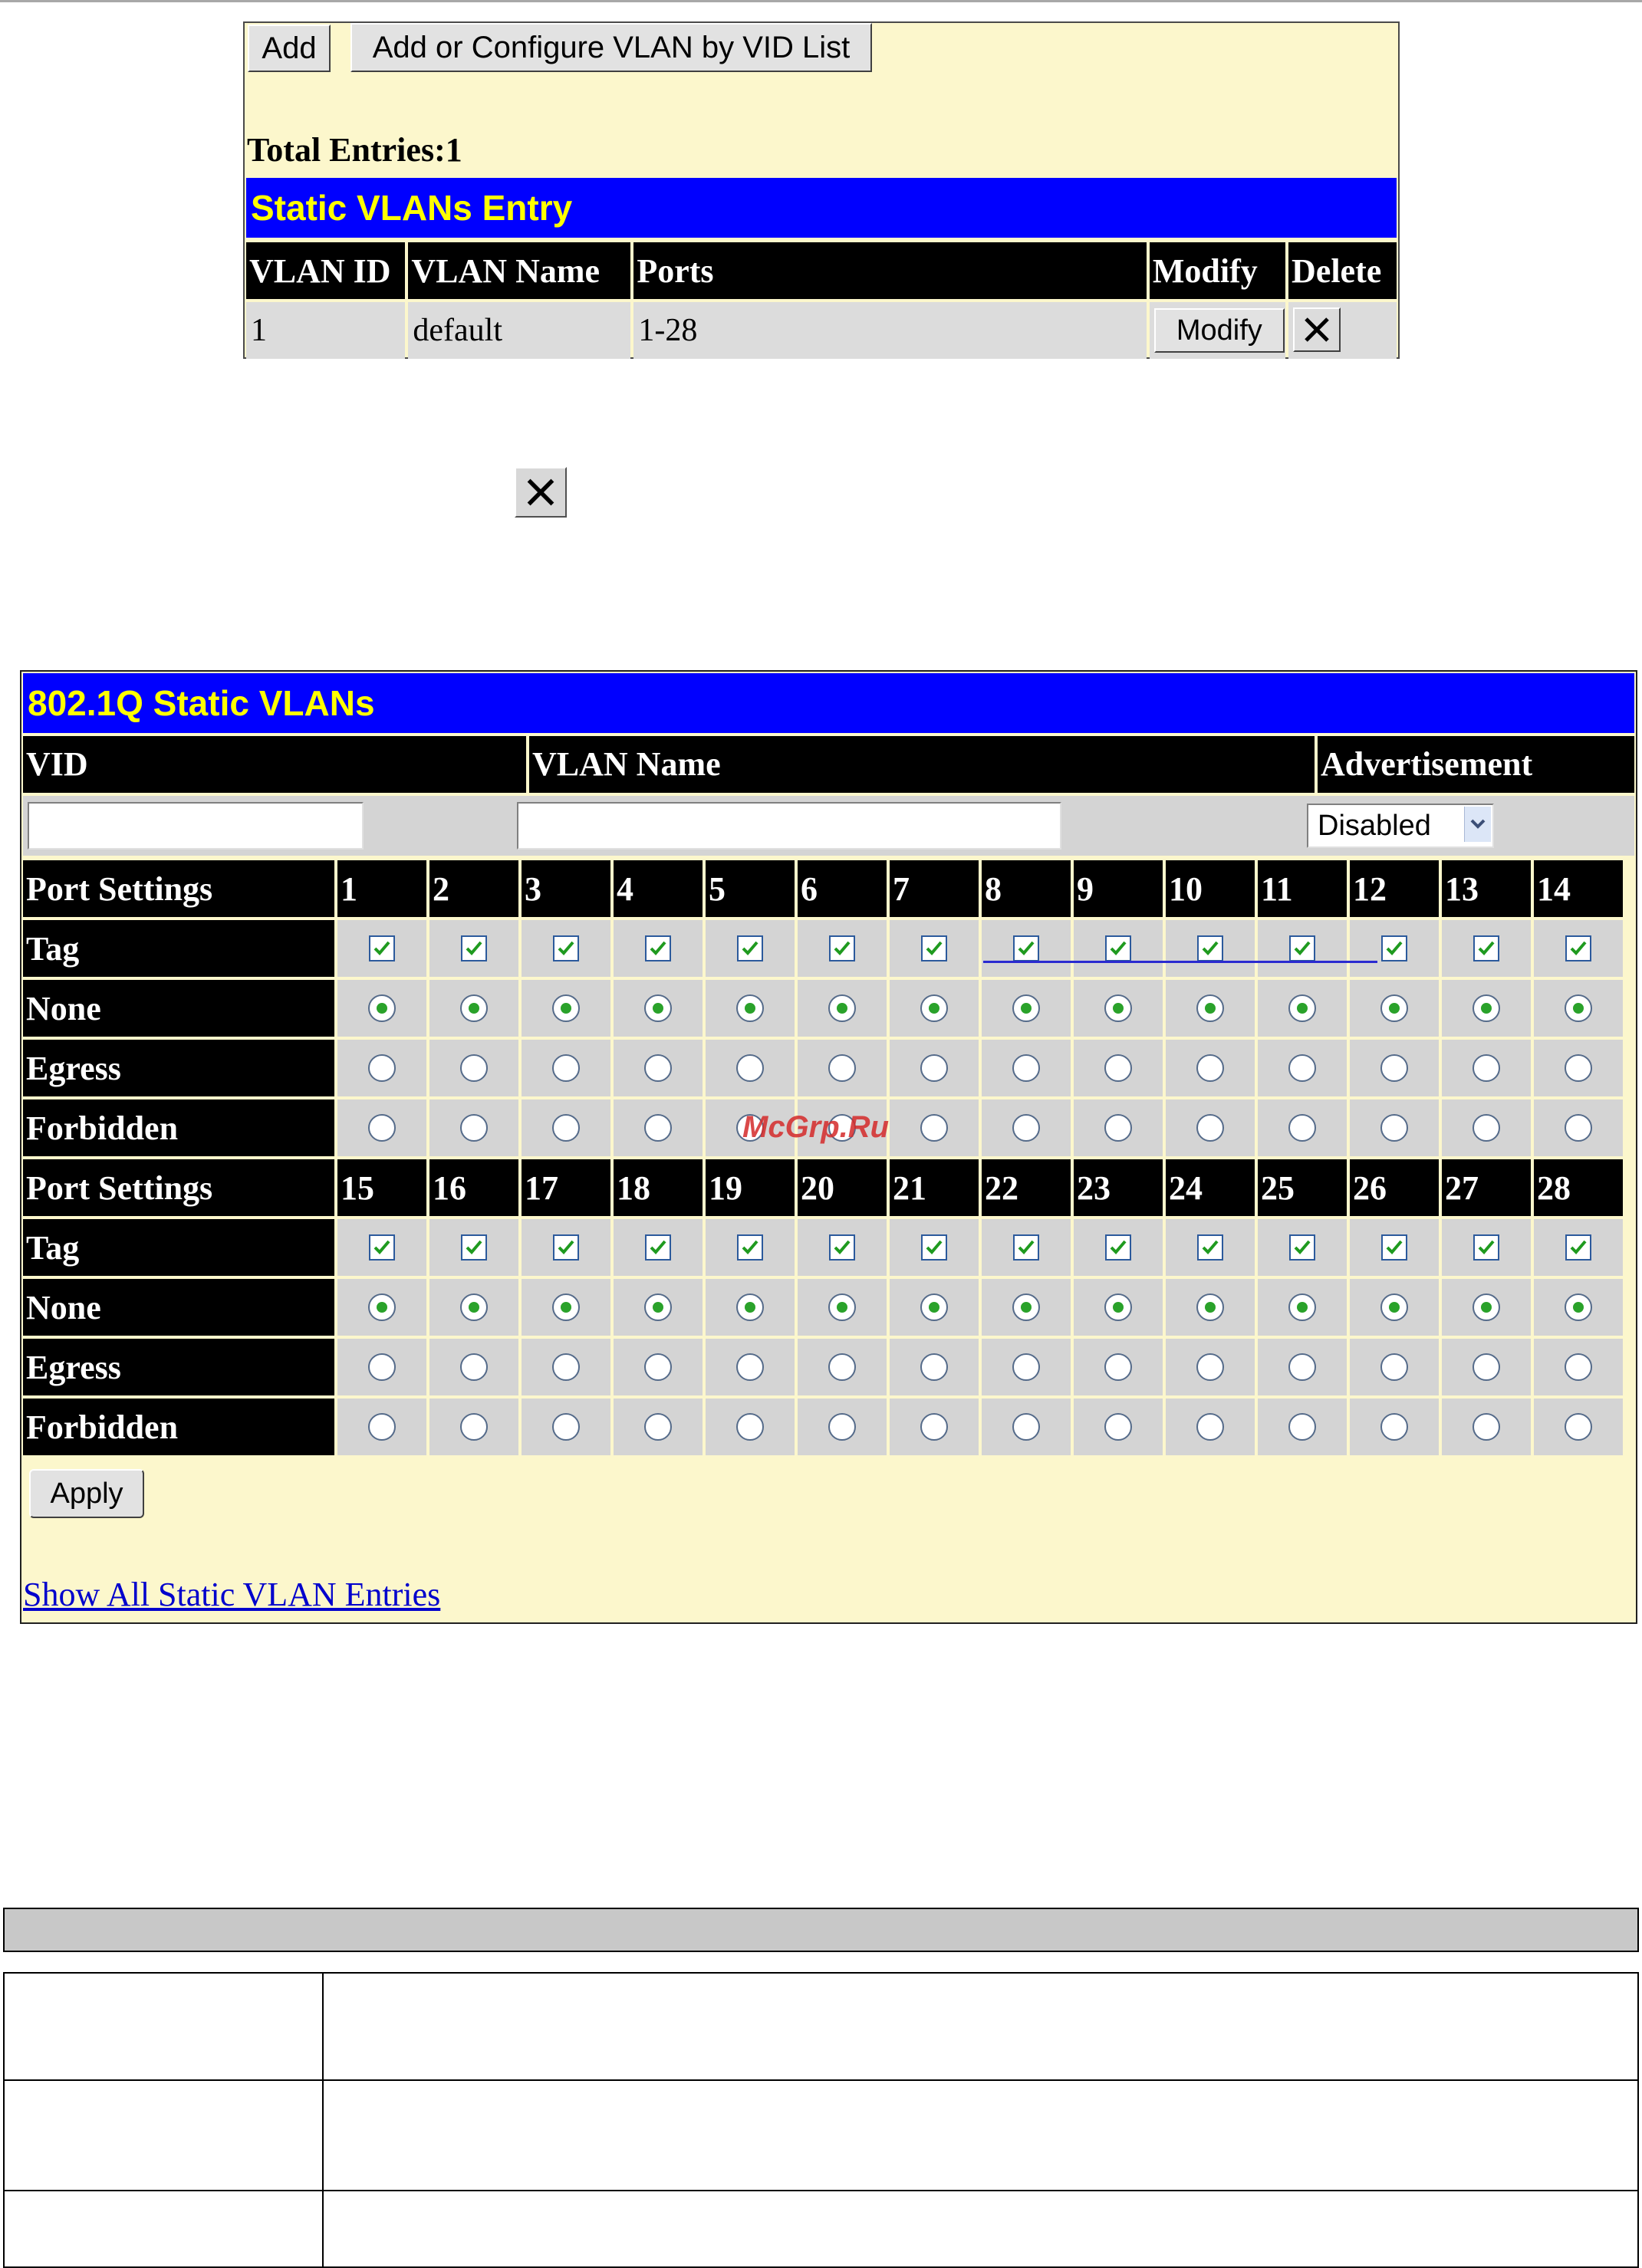 The image size is (1642, 2268). Describe the element at coordinates (289, 48) in the screenshot. I see `add-button: Add` at that location.